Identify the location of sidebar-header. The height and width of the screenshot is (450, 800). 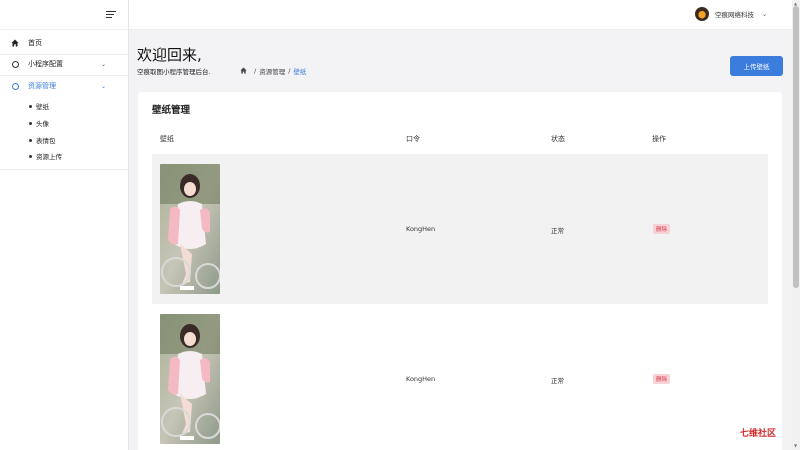
(64, 15).